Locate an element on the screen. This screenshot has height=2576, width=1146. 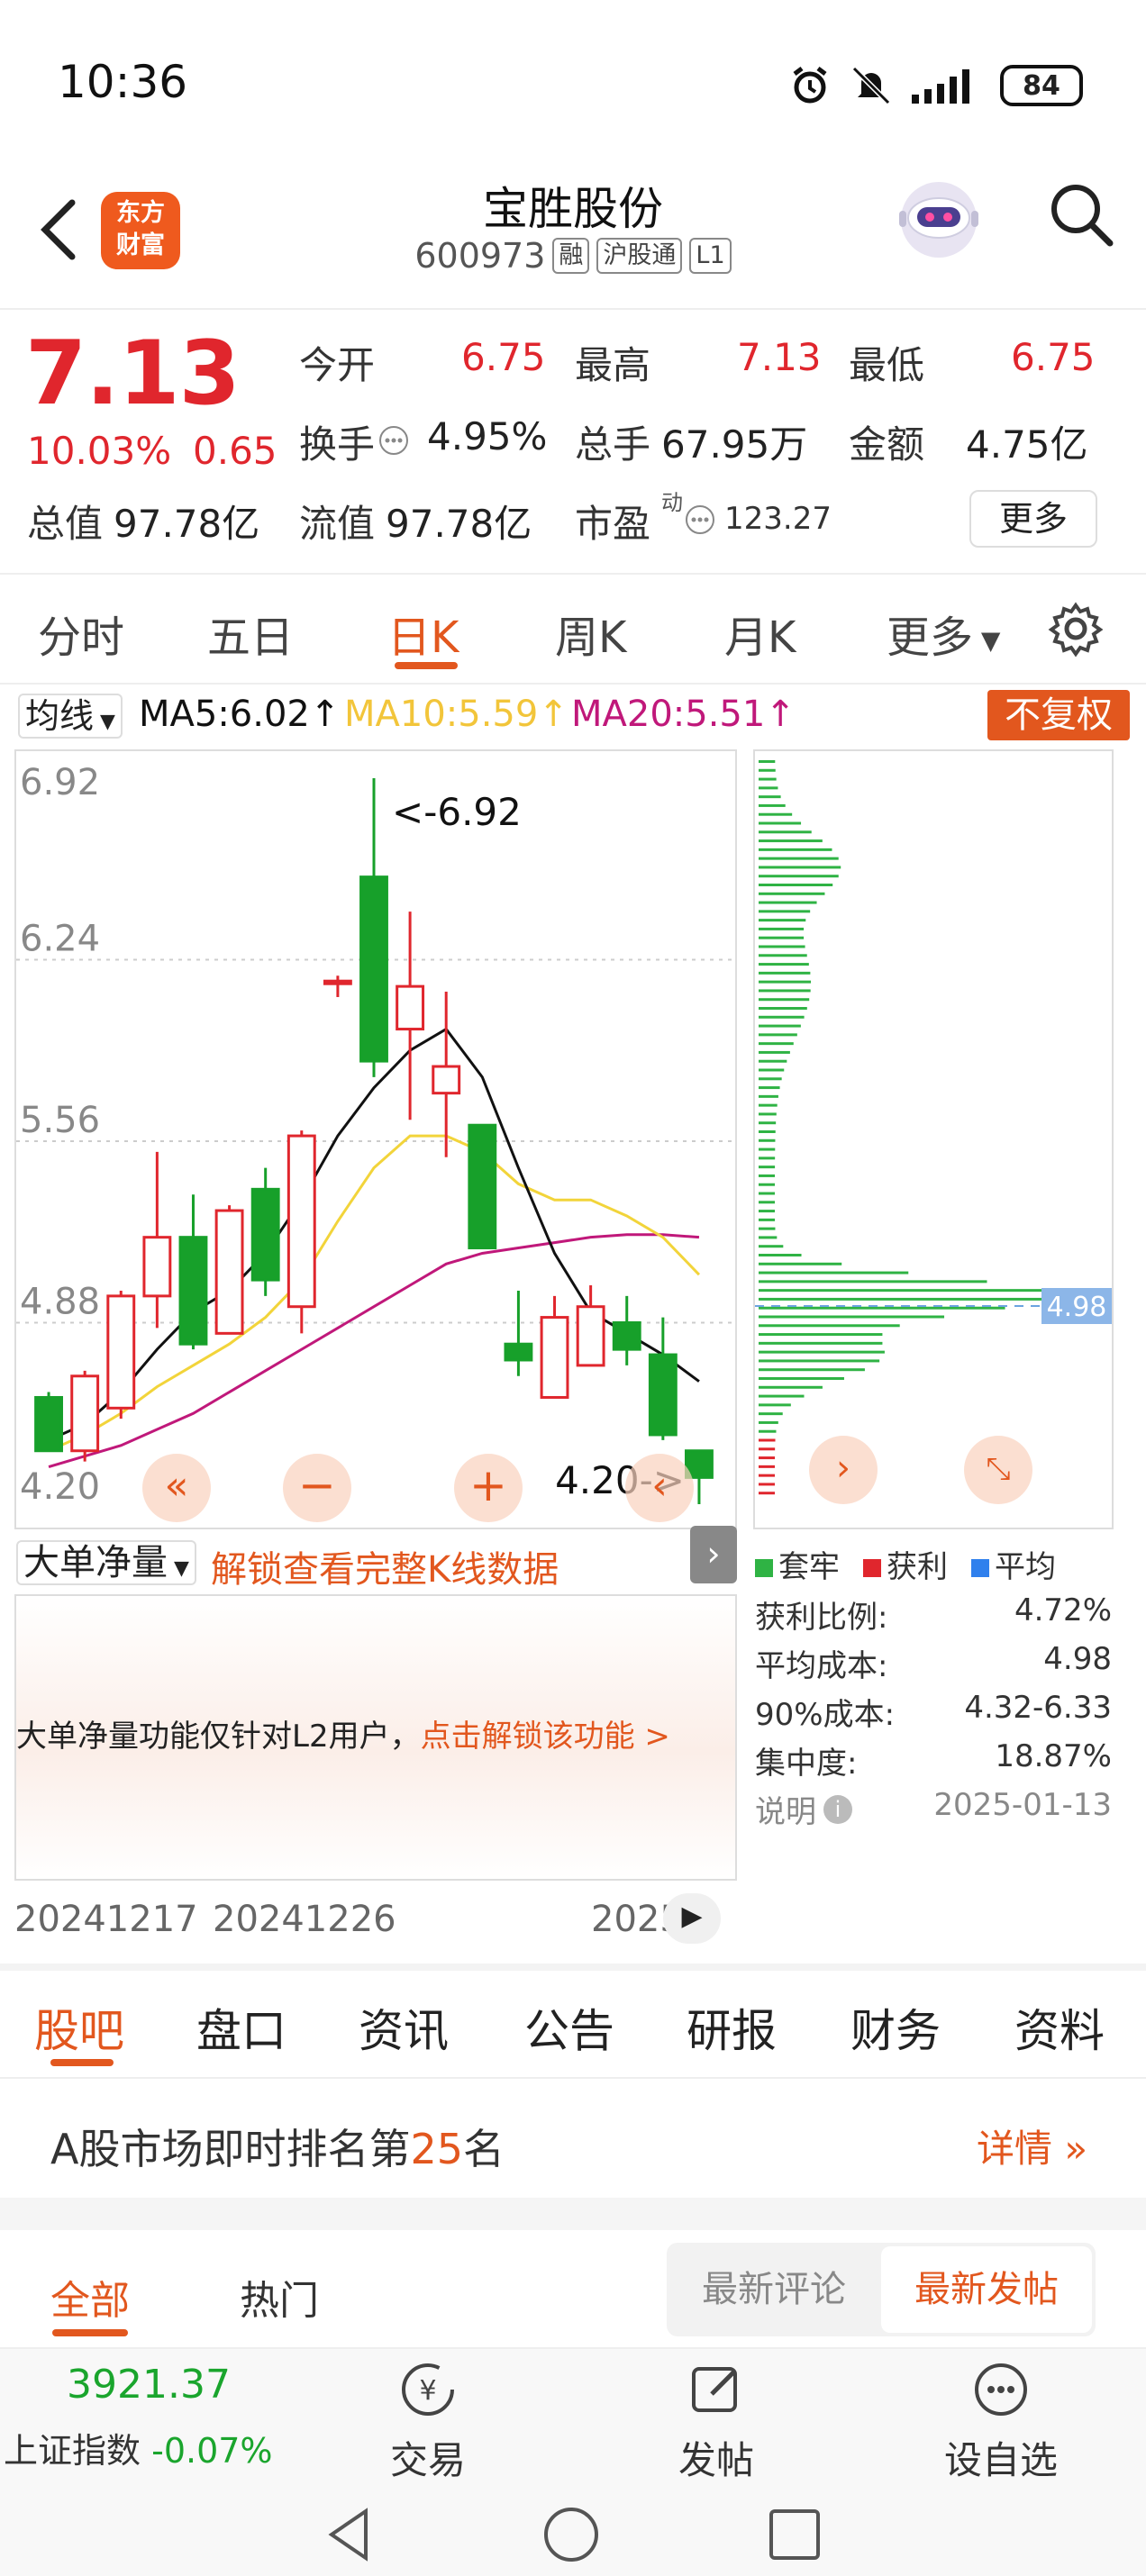
high-value: 7.13 is located at coordinates (779, 357).